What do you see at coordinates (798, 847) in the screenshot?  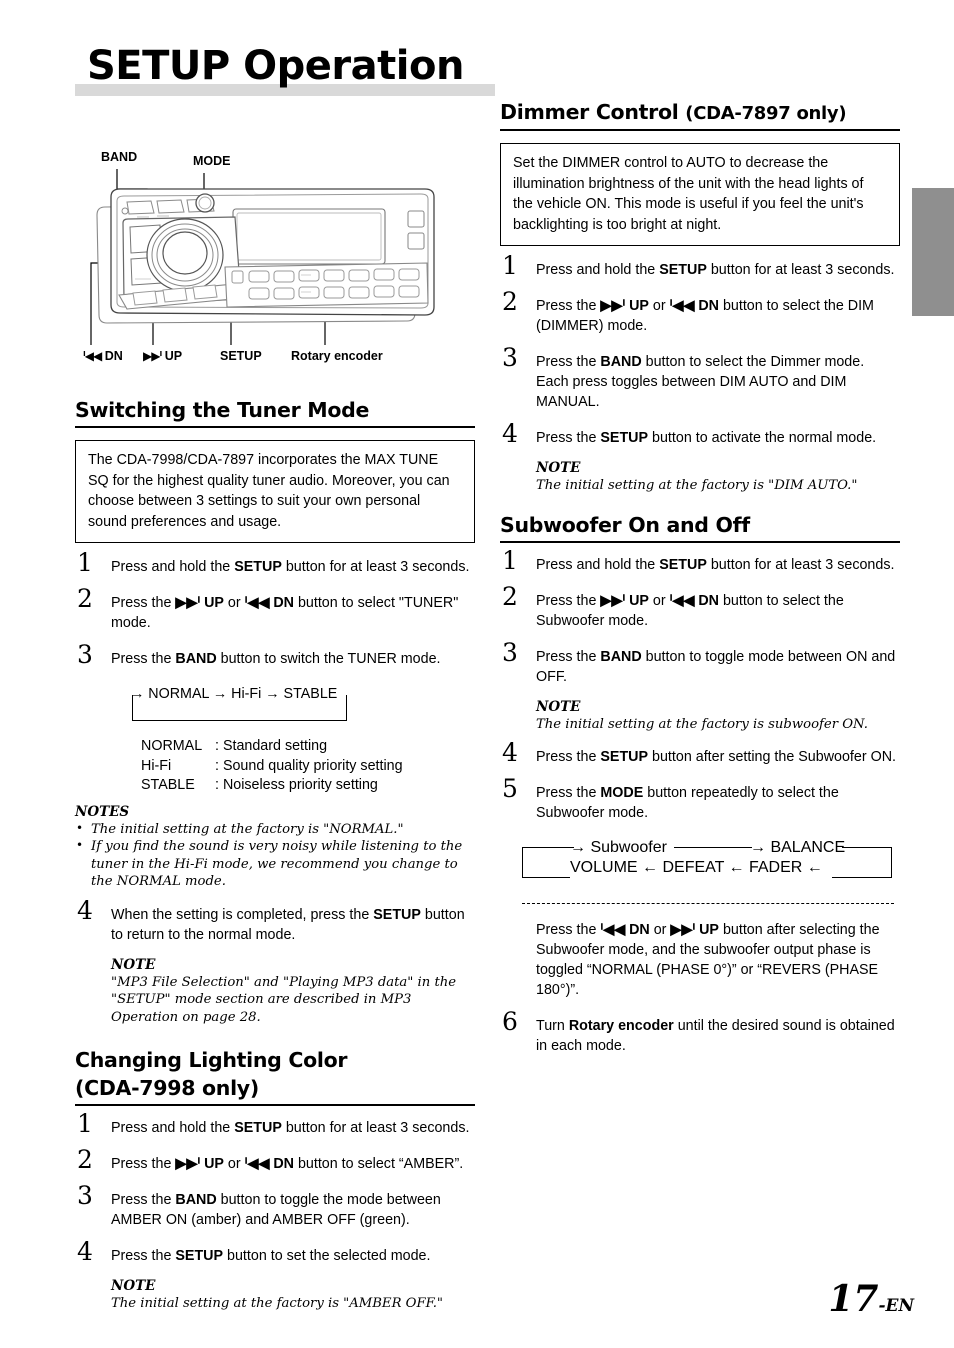 I see `cycle-node-balance: → BALANCE` at bounding box center [798, 847].